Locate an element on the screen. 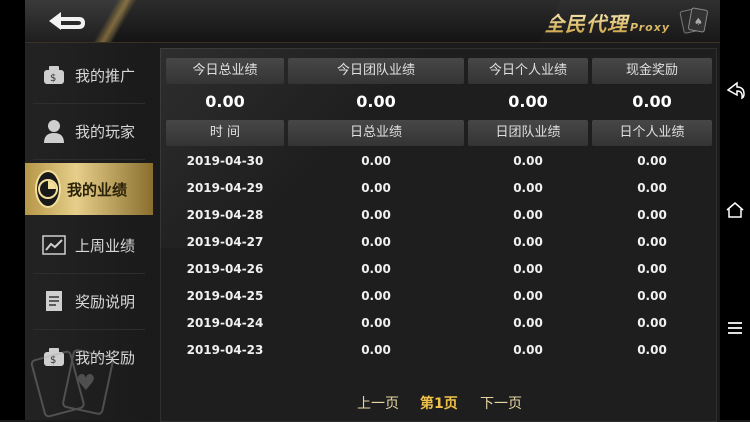 Image resolution: width=750 pixels, height=422 pixels. summary-value-today-personal: 0.00 is located at coordinates (528, 101).